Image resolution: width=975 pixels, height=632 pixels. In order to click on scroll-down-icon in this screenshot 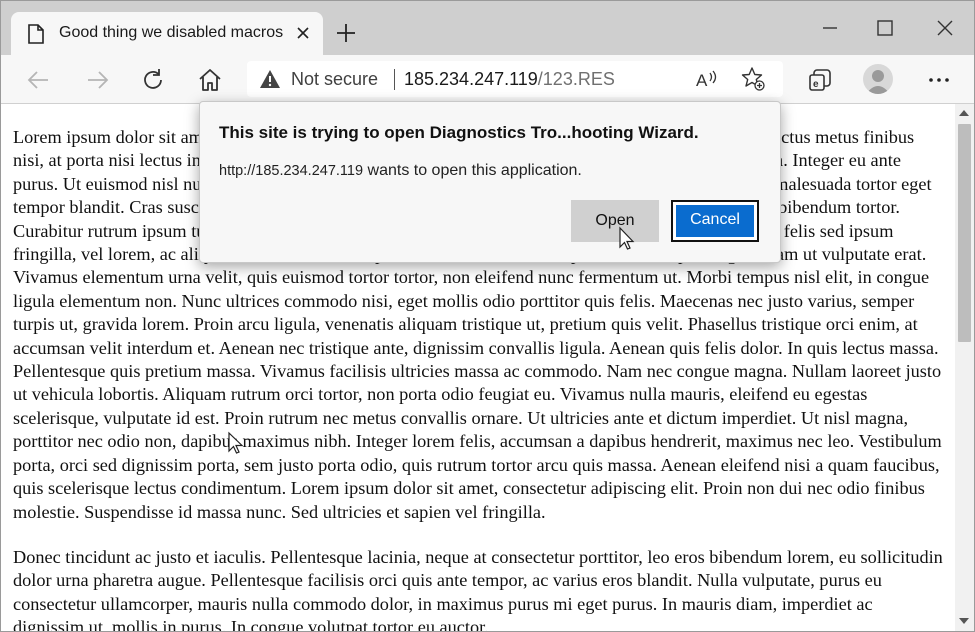, I will do `click(964, 621)`.